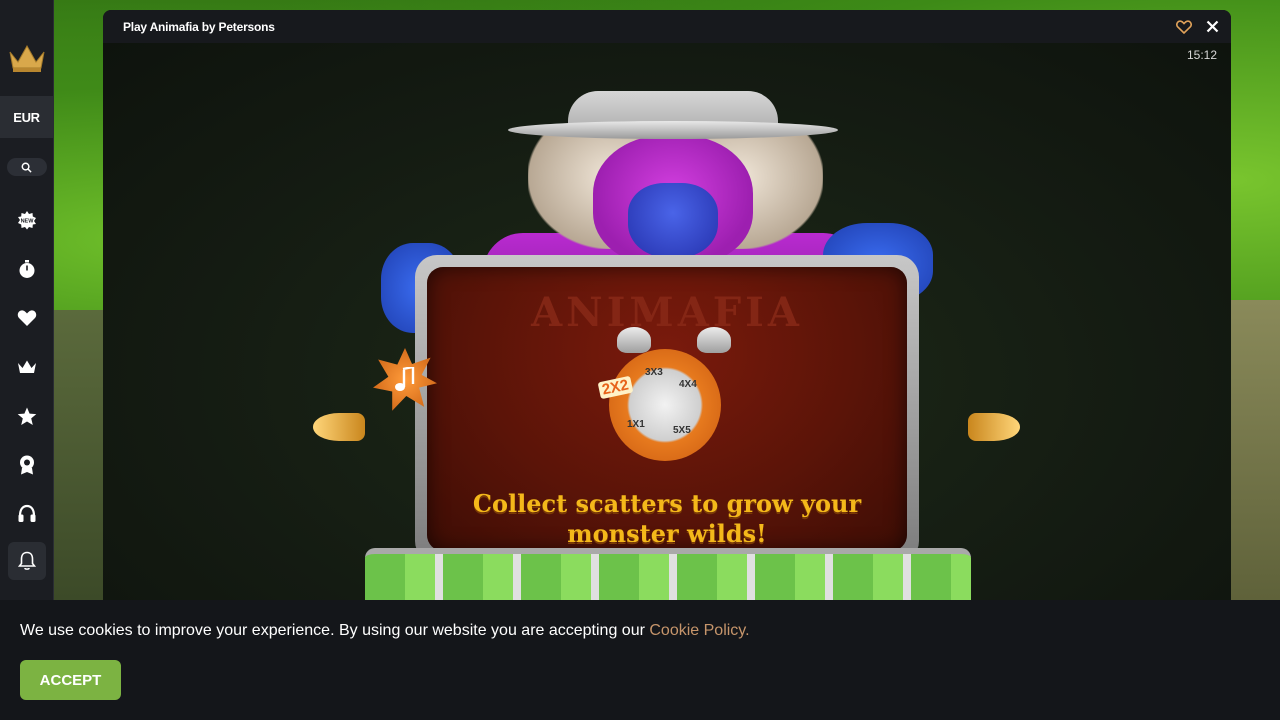 This screenshot has height=720, width=1280. I want to click on bell-icon, so click(26, 560).